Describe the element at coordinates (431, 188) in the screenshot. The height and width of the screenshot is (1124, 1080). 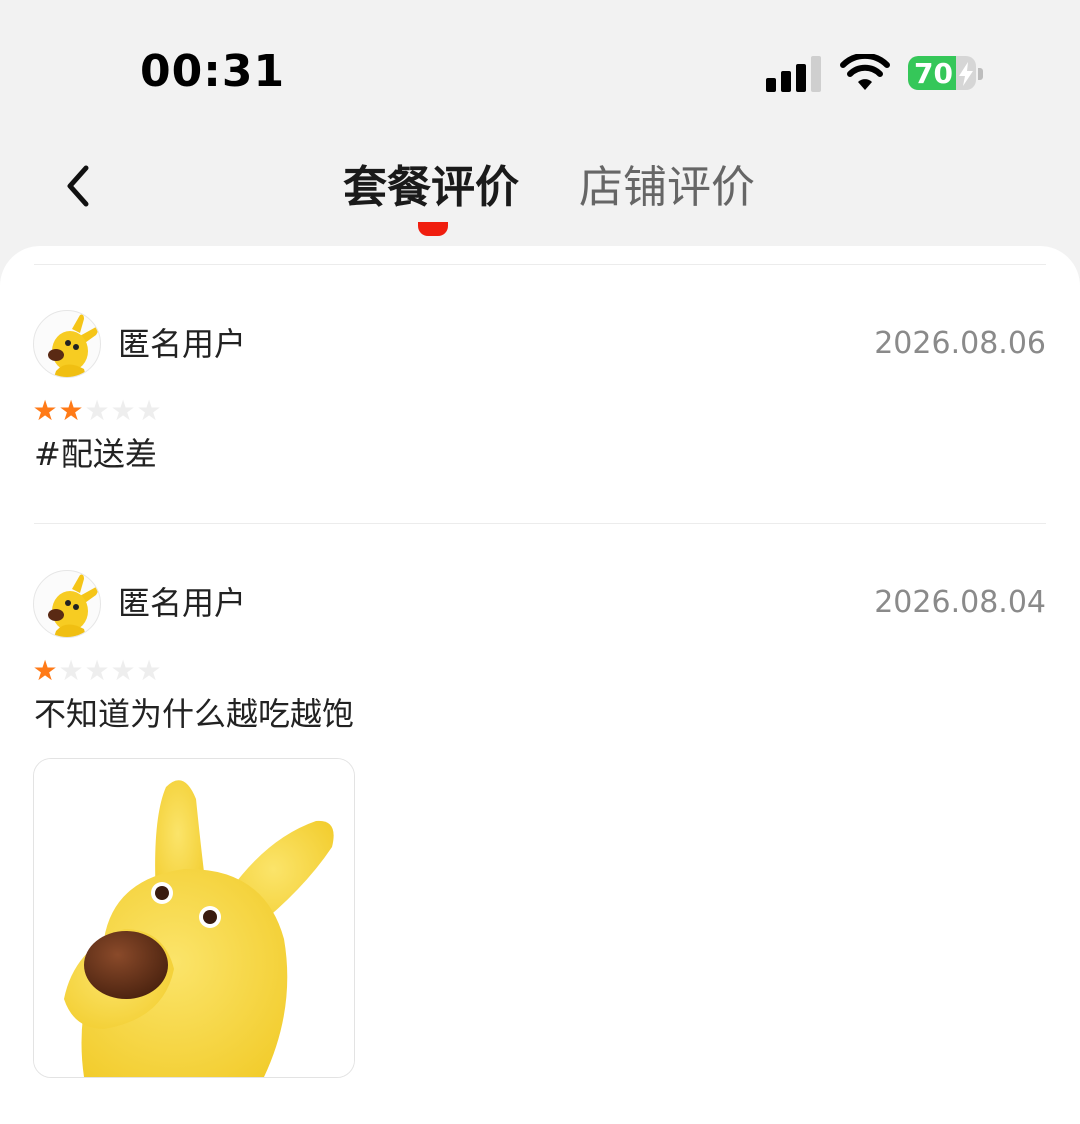
I see `tab-package-reviews: 套餐评价` at that location.